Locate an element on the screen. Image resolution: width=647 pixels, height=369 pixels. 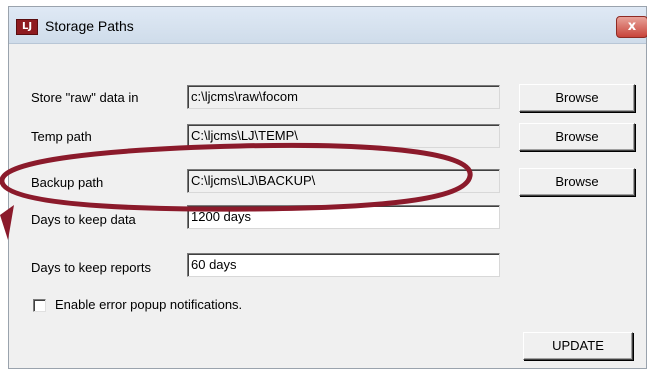
raw-data-path-field: c:\ljcms\raw\focom is located at coordinates (343, 97).